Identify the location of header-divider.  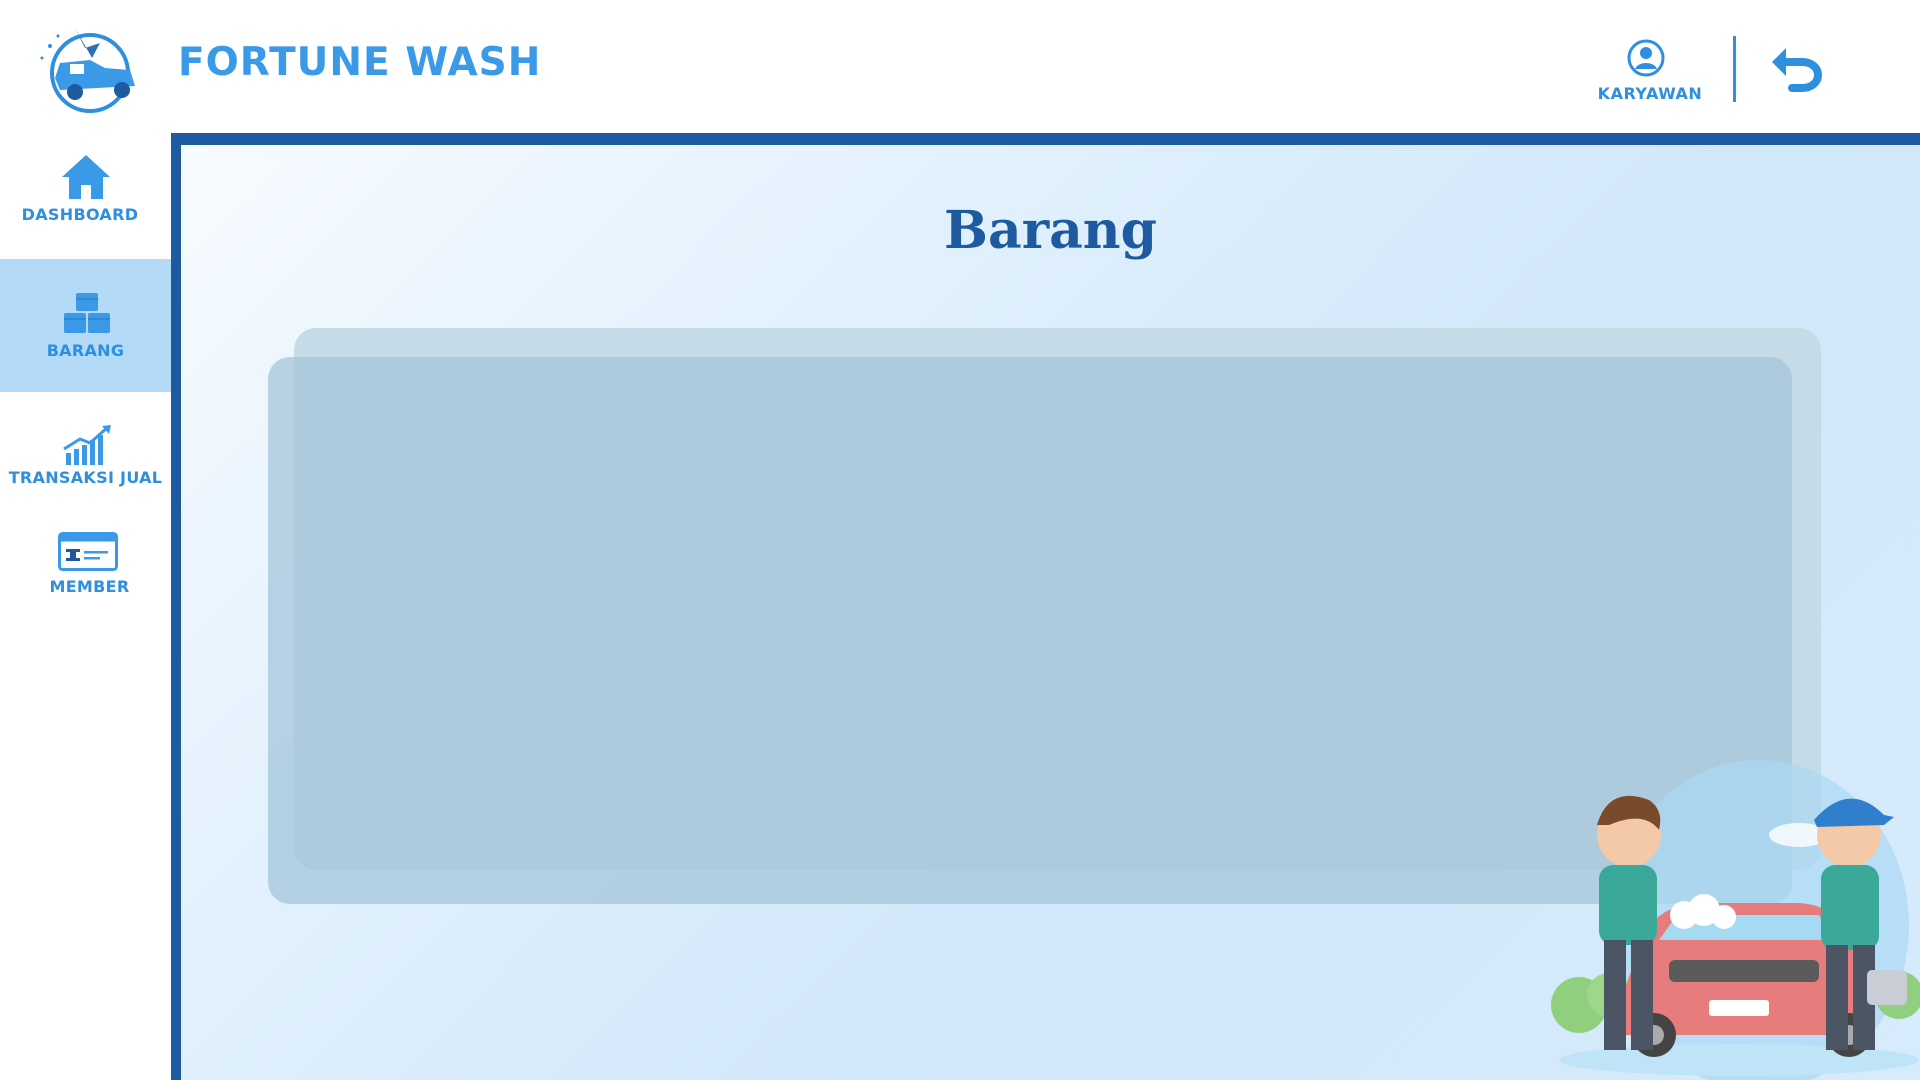
(1734, 69).